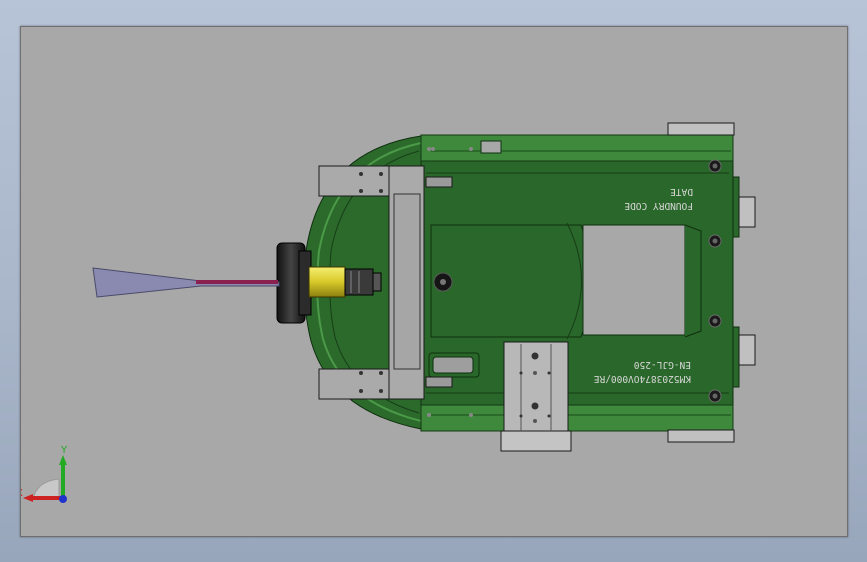 This screenshot has width=867, height=562. What do you see at coordinates (22, 493) in the screenshot?
I see `x-axis-label: X` at bounding box center [22, 493].